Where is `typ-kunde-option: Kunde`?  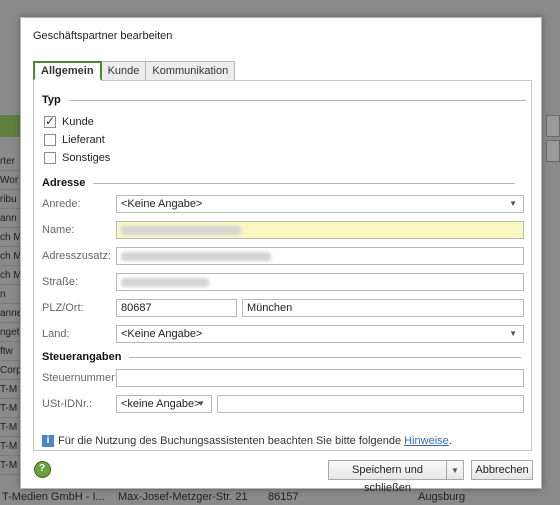 typ-kunde-option: Kunde is located at coordinates (69, 121).